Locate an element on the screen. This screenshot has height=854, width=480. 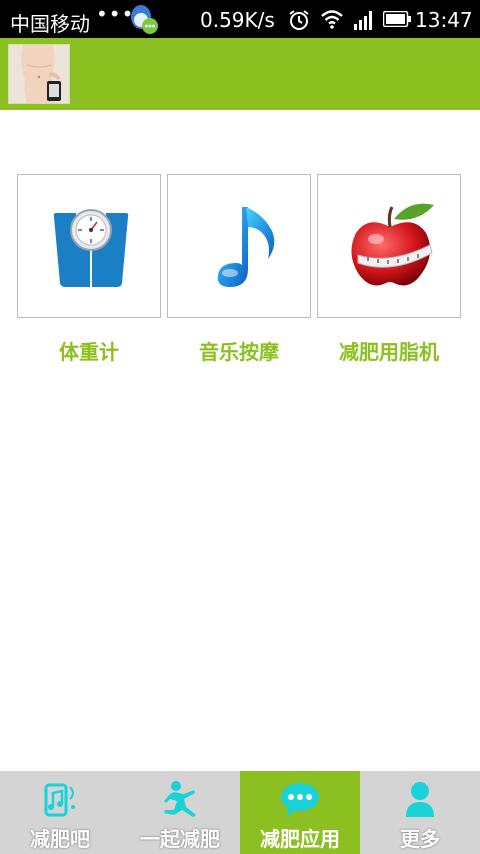
status-bar: 中国移动 ••• 0.59K/s 13:47 is located at coordinates (240, 19).